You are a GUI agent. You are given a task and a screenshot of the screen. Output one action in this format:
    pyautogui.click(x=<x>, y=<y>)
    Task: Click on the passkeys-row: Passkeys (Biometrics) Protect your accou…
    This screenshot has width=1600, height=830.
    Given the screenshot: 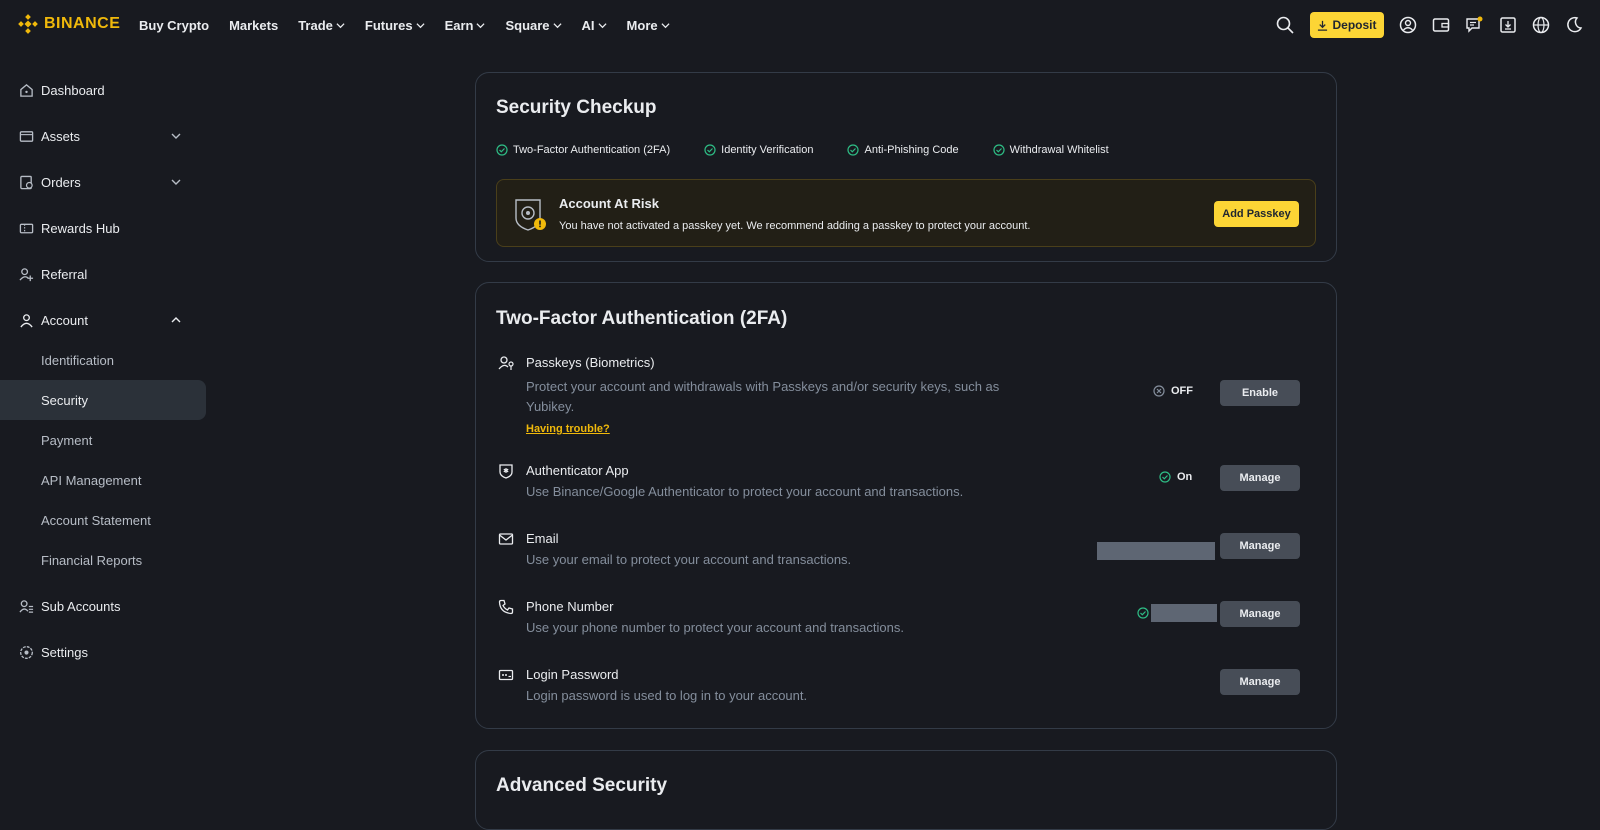 What is the action you would take?
    pyautogui.click(x=906, y=395)
    